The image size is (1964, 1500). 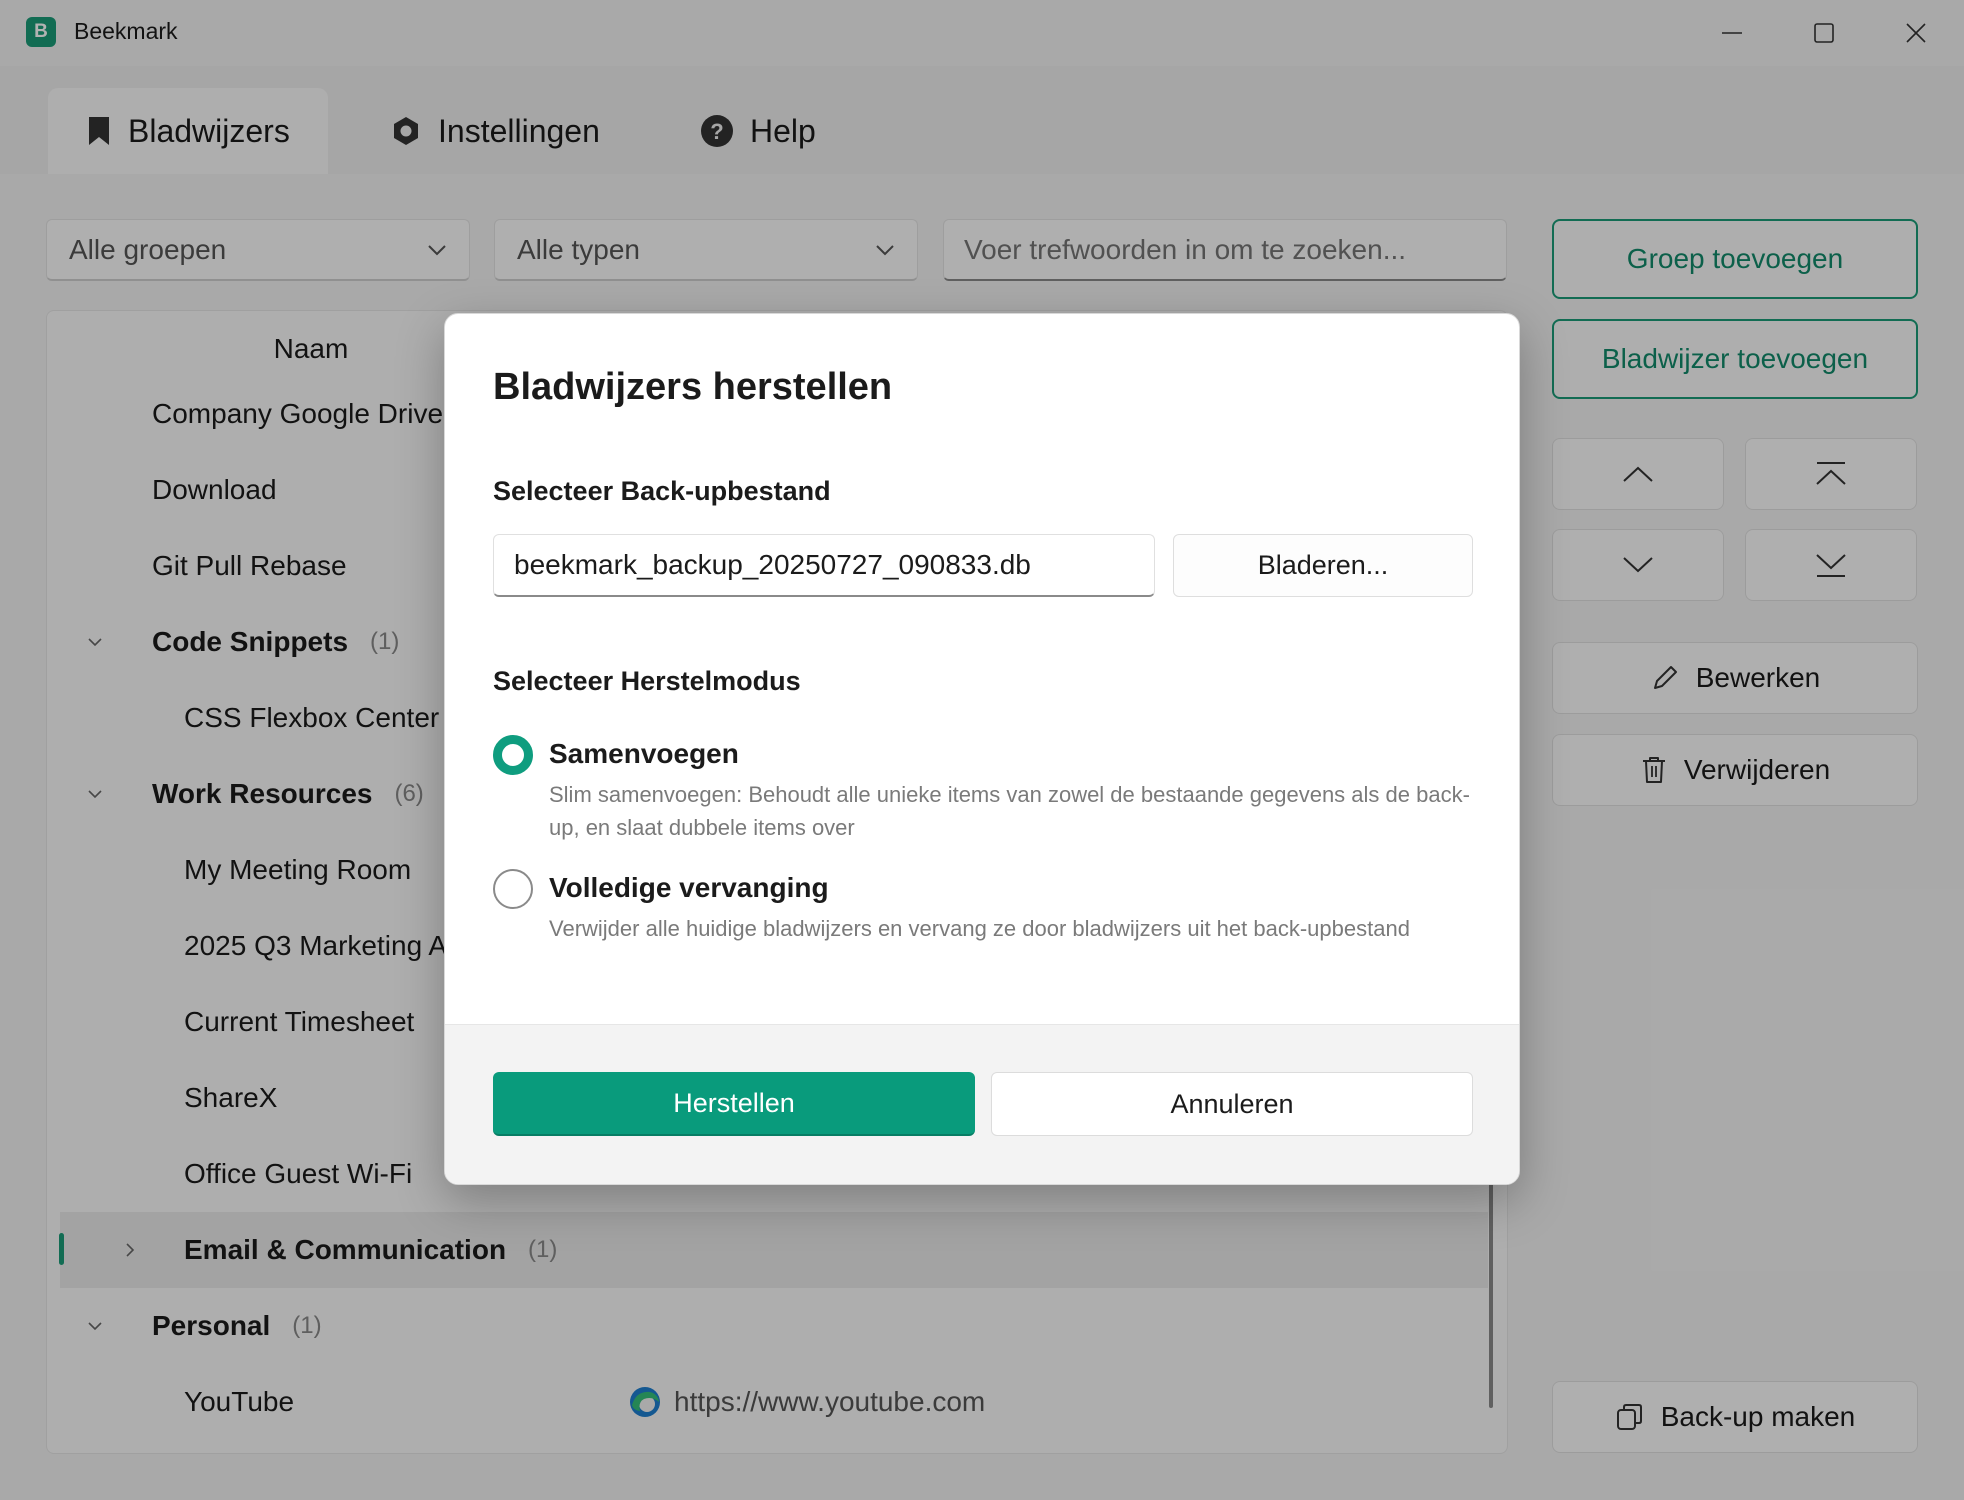 I want to click on cancel-button: Annuleren, so click(x=1232, y=1104).